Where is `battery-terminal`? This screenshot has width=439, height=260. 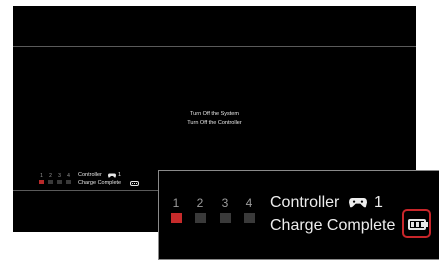
battery-terminal is located at coordinates (427, 224).